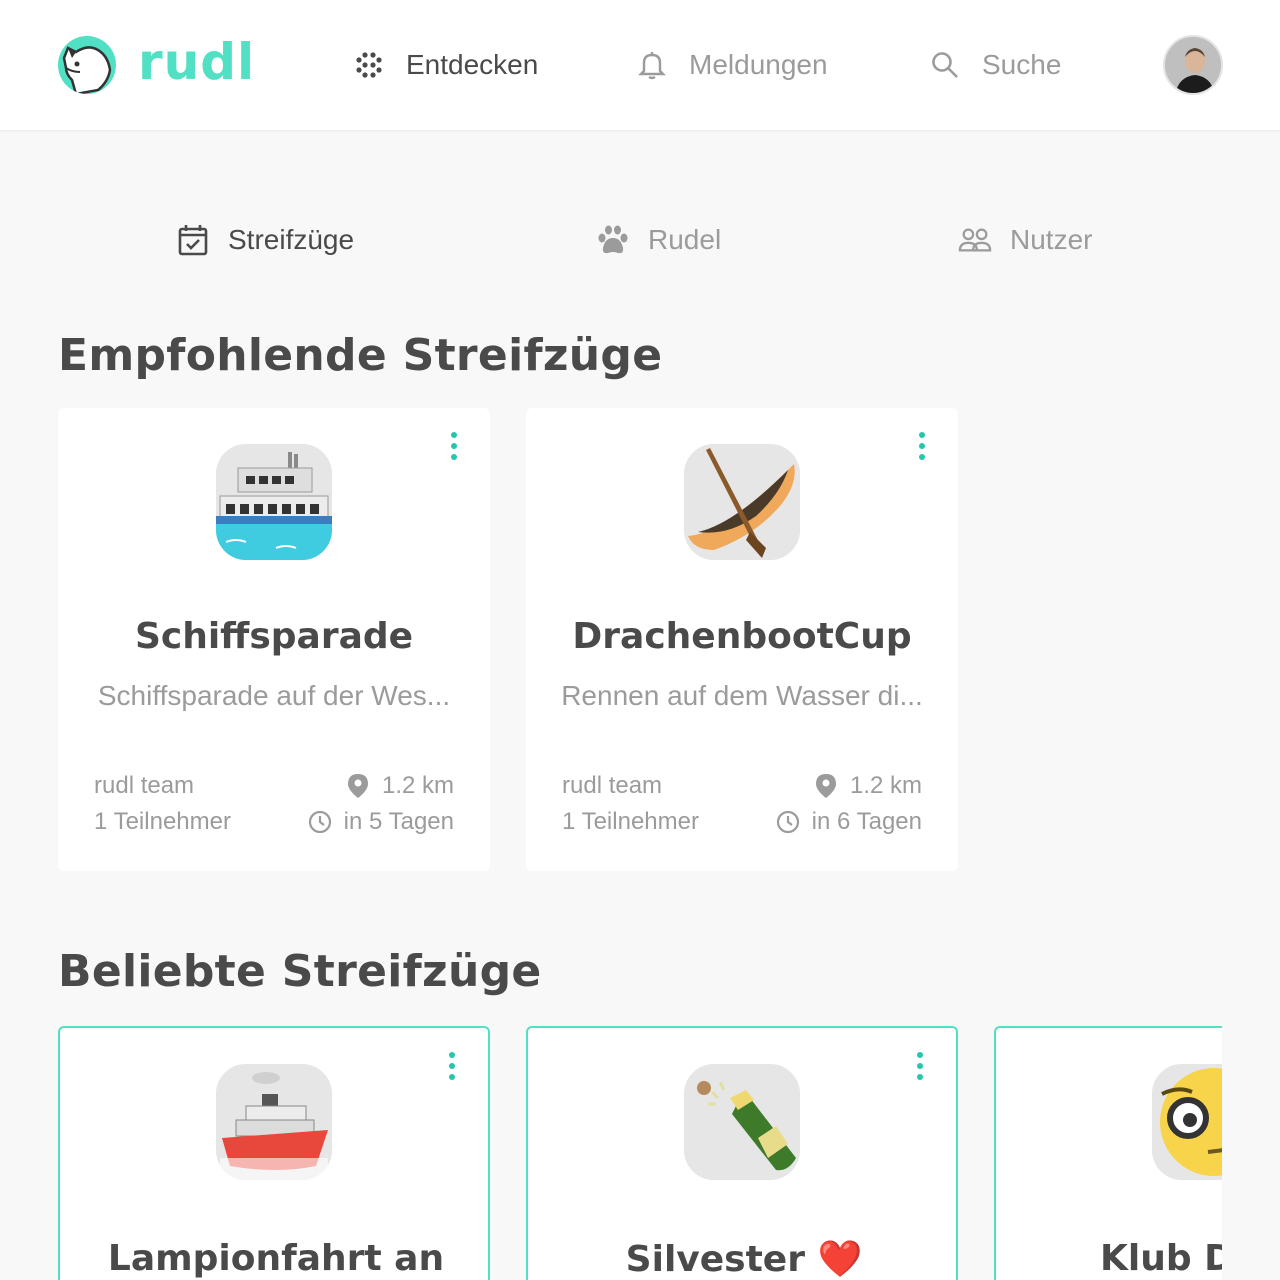 The image size is (1280, 1280). What do you see at coordinates (758, 64) in the screenshot?
I see `nav-label: Meldungen` at bounding box center [758, 64].